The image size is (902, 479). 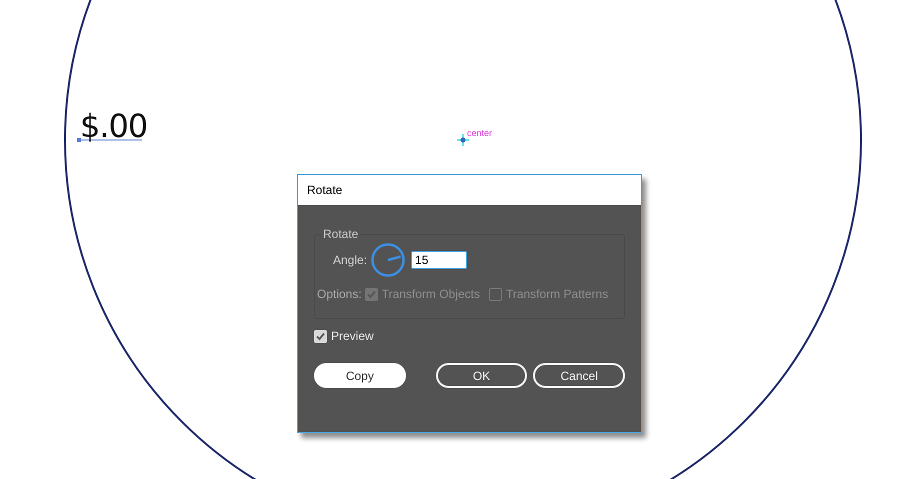 I want to click on options-label: Options:, so click(x=339, y=294).